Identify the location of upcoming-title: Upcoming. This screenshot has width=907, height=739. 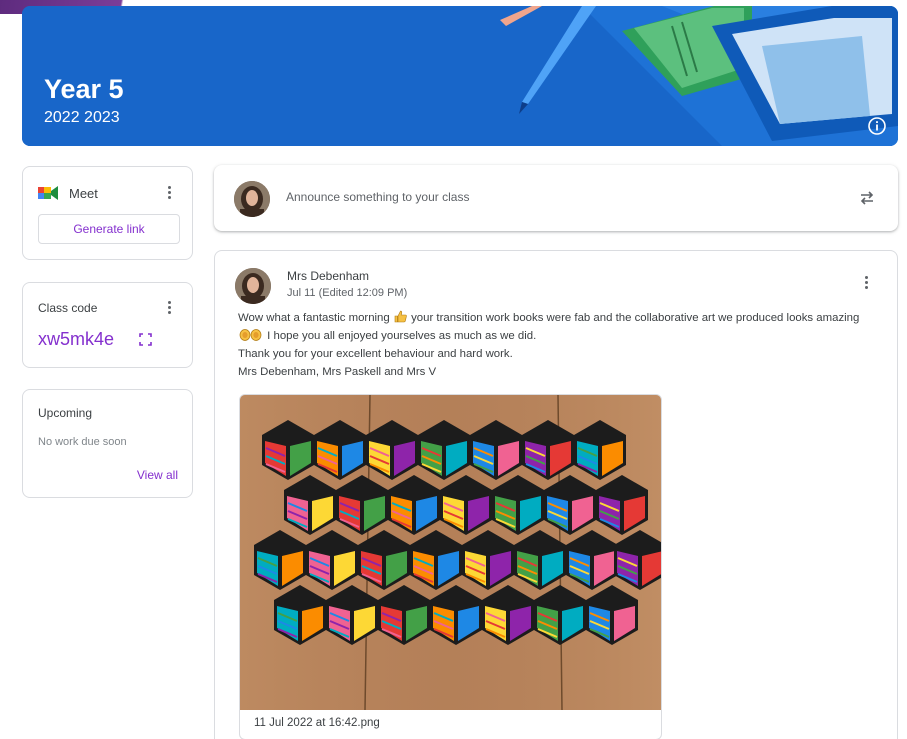
(65, 413).